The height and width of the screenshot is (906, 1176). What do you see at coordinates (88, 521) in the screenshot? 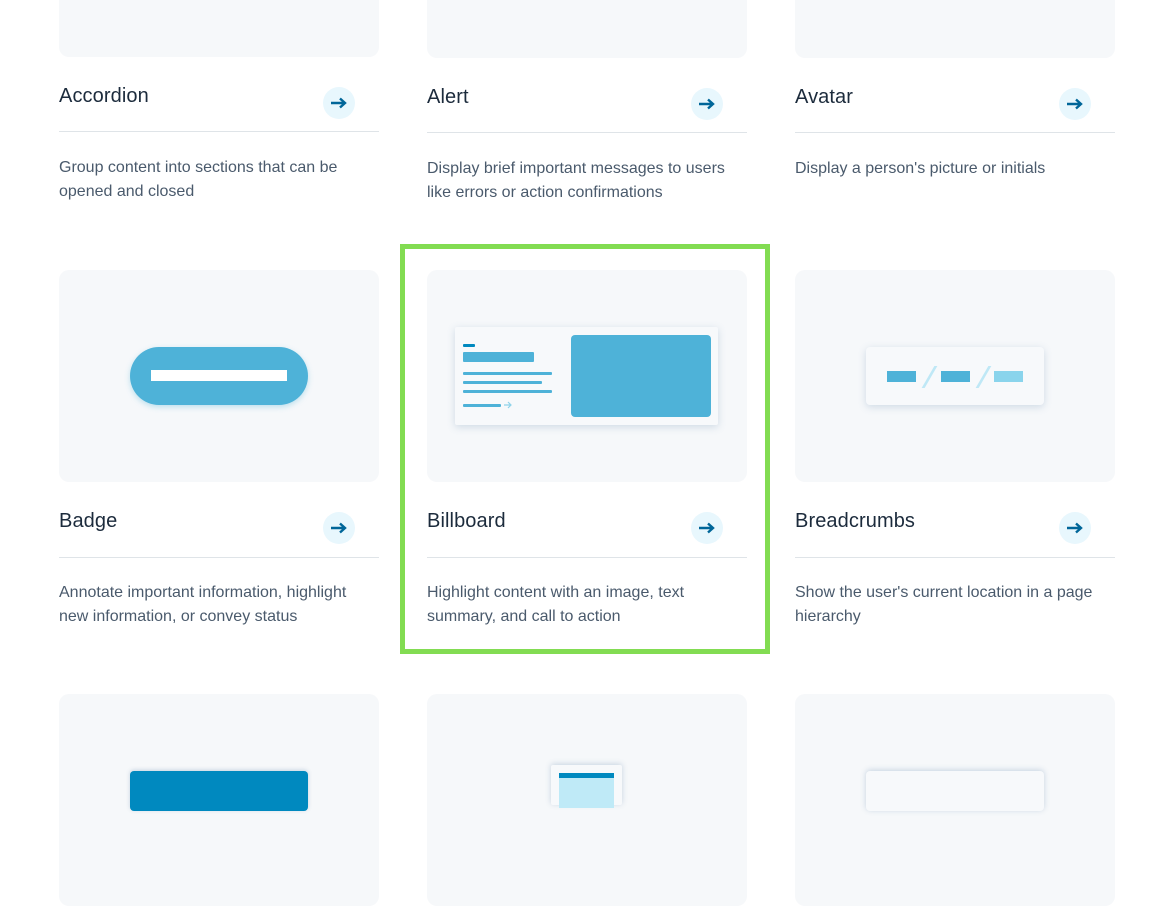
I see `card-title: Badge` at bounding box center [88, 521].